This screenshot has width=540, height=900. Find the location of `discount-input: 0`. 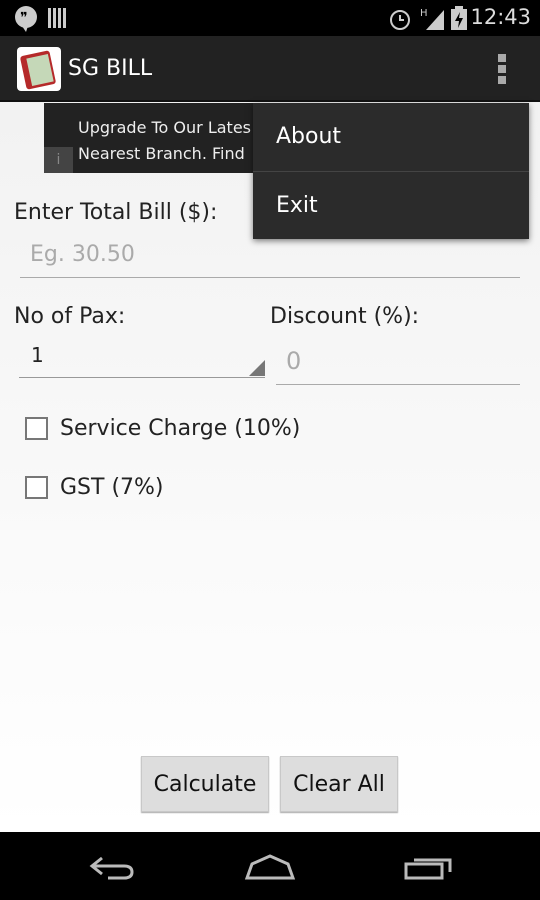

discount-input: 0 is located at coordinates (398, 366).